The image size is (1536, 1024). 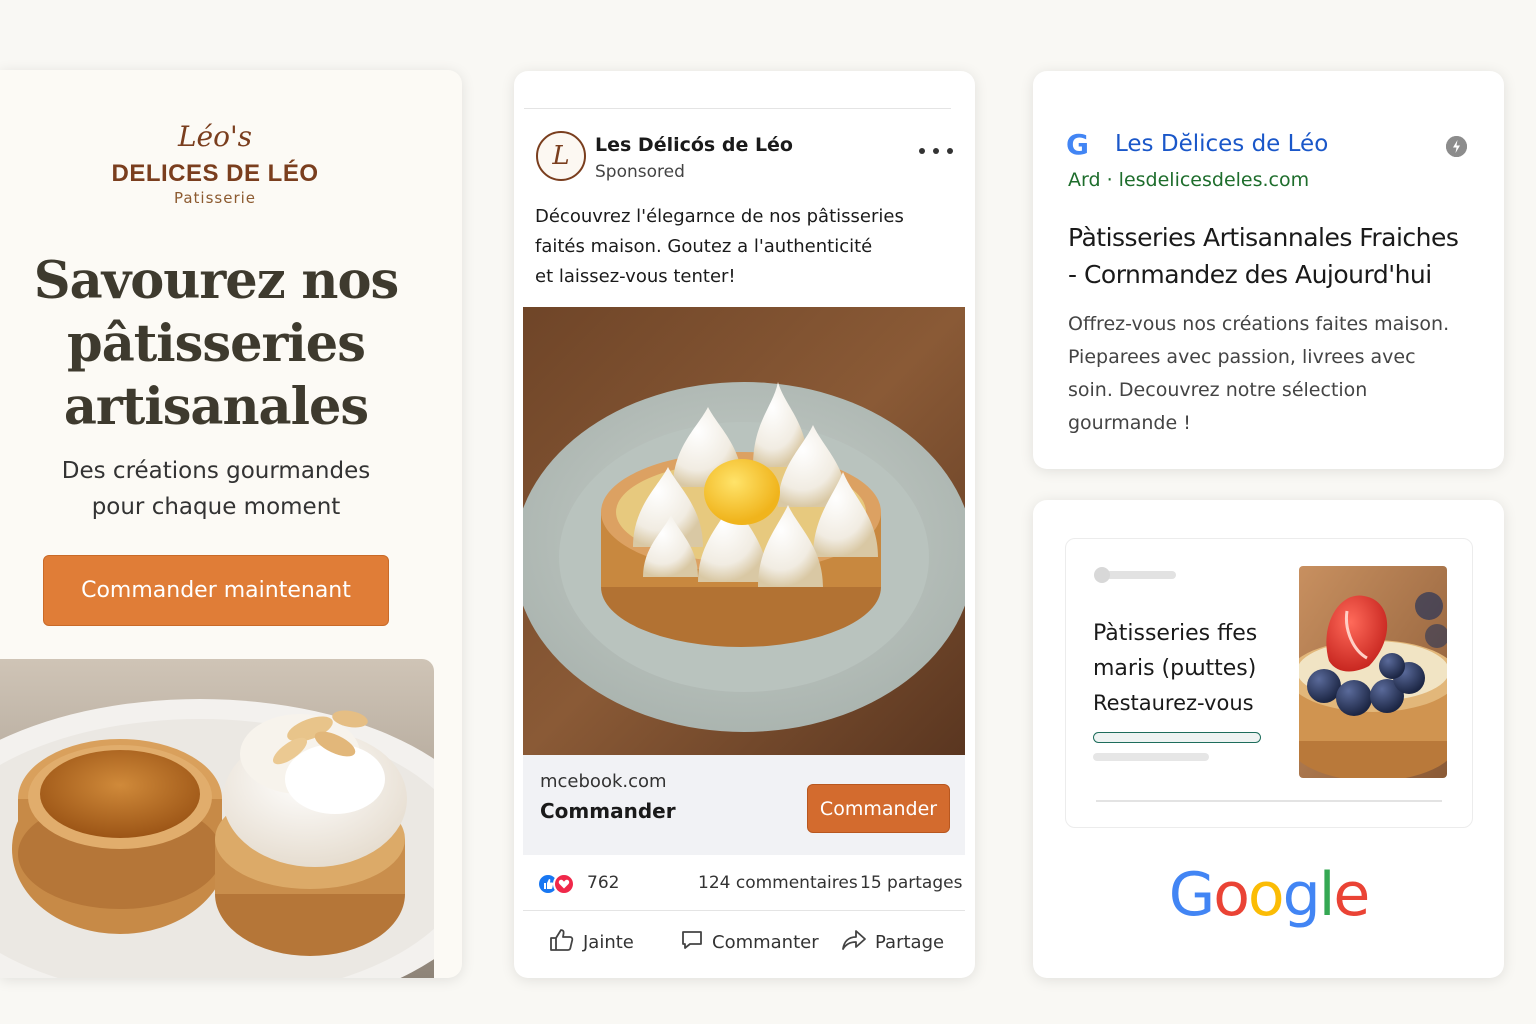 I want to click on order-button: Commander, so click(x=878, y=808).